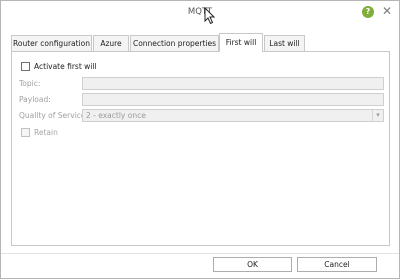 Image resolution: width=400 pixels, height=279 pixels. I want to click on retain-label: Retain, so click(46, 132).